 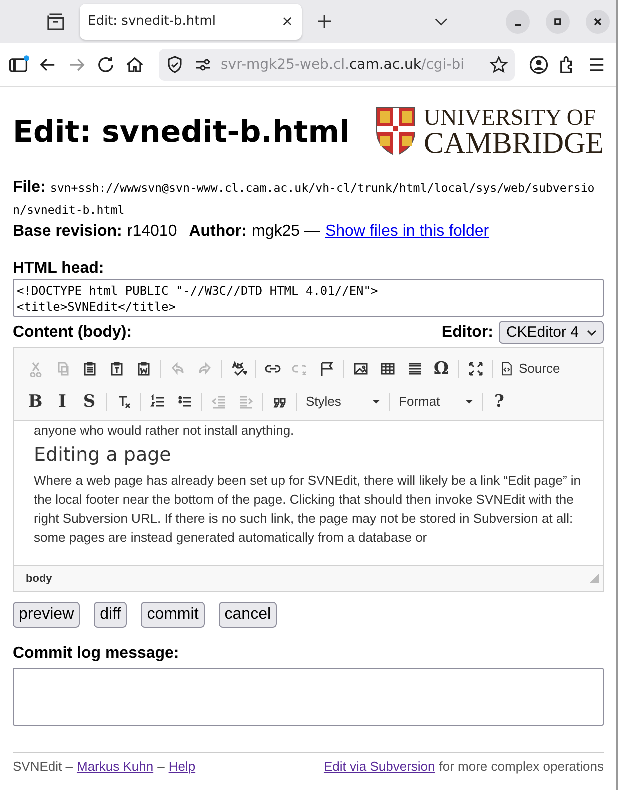 I want to click on horizontal-rule-icon, so click(x=414, y=368).